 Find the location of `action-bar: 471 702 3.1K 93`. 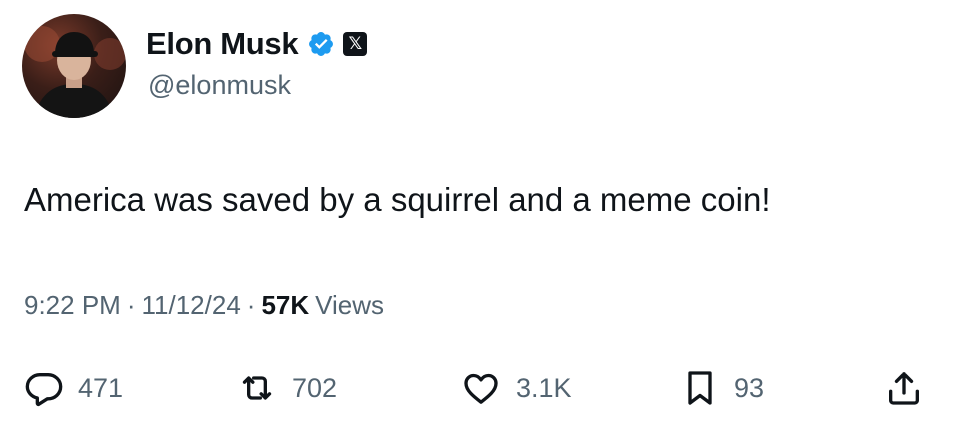

action-bar: 471 702 3.1K 93 is located at coordinates (484, 388).